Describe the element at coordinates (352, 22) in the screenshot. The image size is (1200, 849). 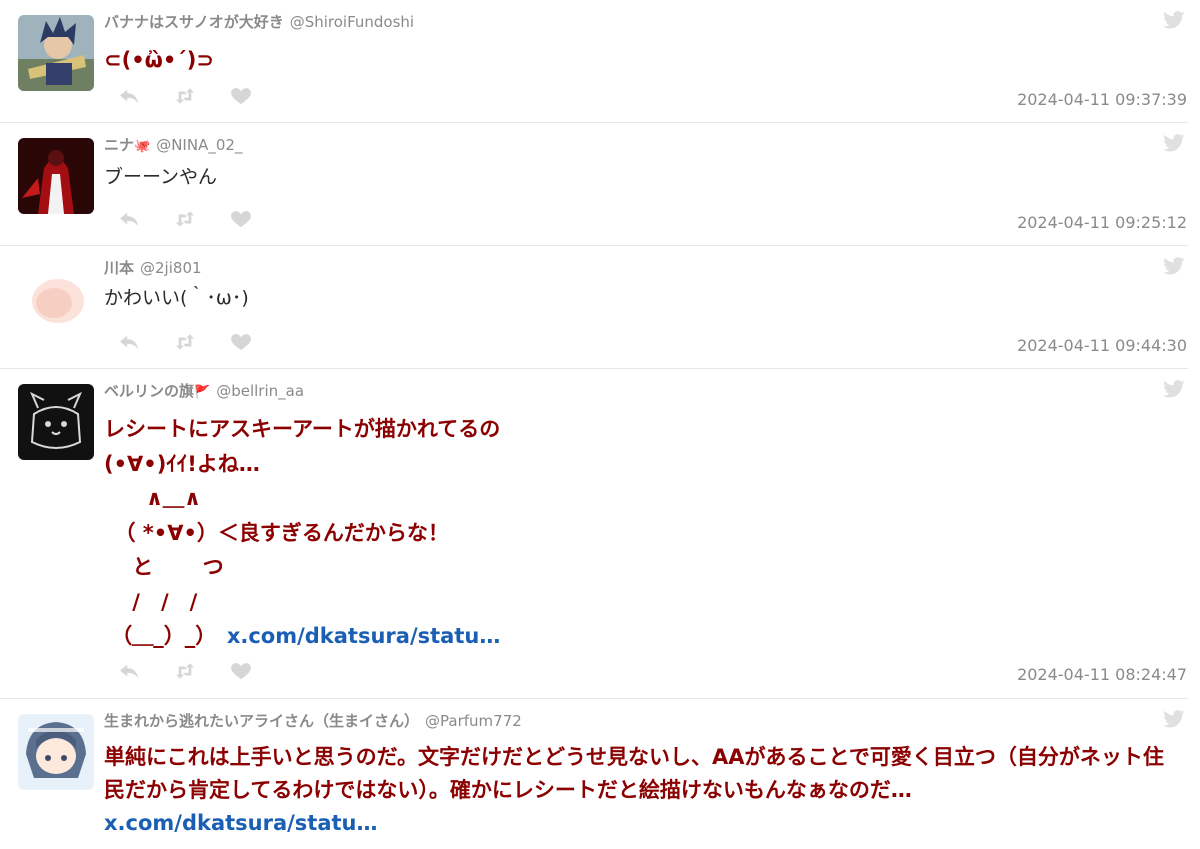
I see `user-handle: @ShiroiFundoshi` at that location.